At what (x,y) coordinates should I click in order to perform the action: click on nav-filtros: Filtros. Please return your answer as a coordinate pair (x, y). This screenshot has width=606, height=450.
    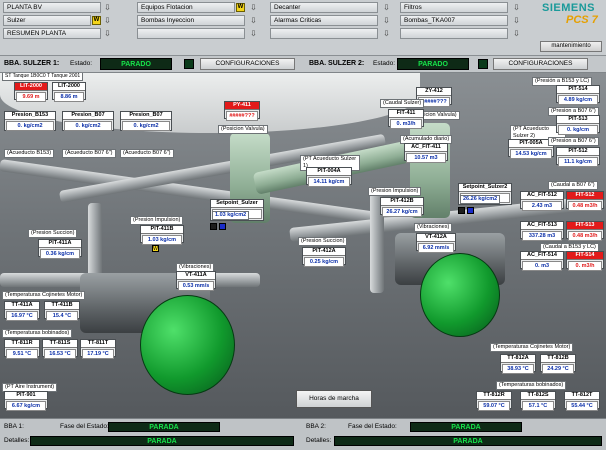
    Looking at the image, I should click on (454, 7).